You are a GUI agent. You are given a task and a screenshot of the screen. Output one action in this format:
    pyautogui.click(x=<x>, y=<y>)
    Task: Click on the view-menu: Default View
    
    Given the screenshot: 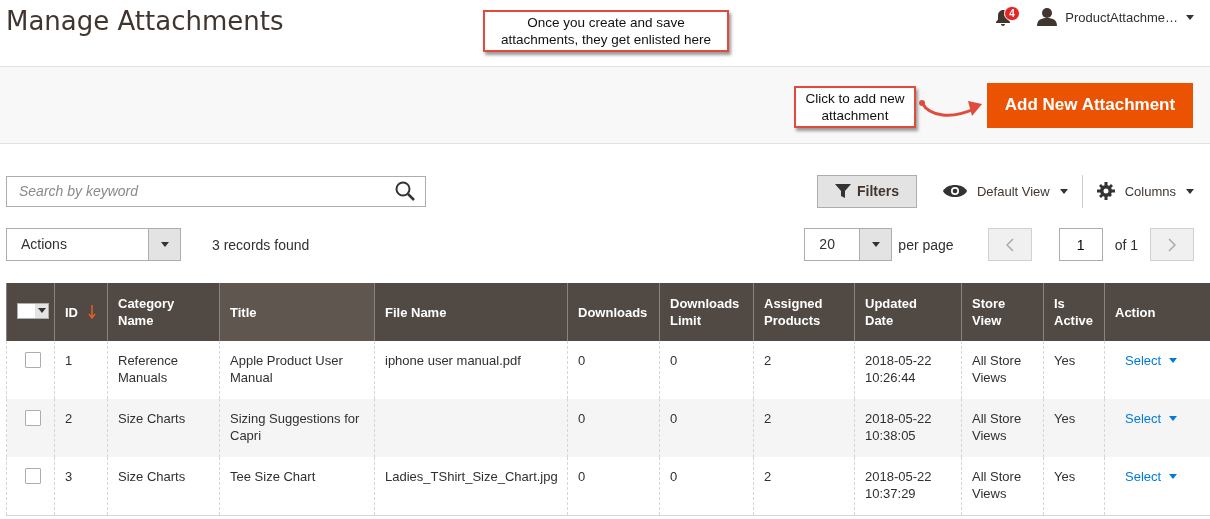 What is the action you would take?
    pyautogui.click(x=1005, y=191)
    